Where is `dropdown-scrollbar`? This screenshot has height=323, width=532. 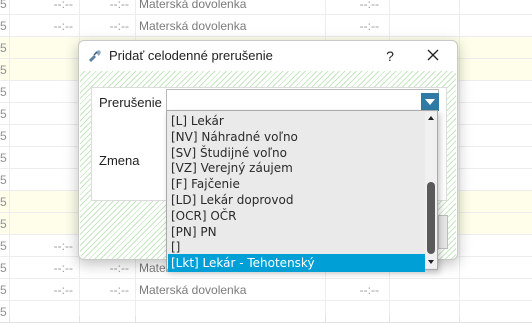
dropdown-scrollbar is located at coordinates (431, 190).